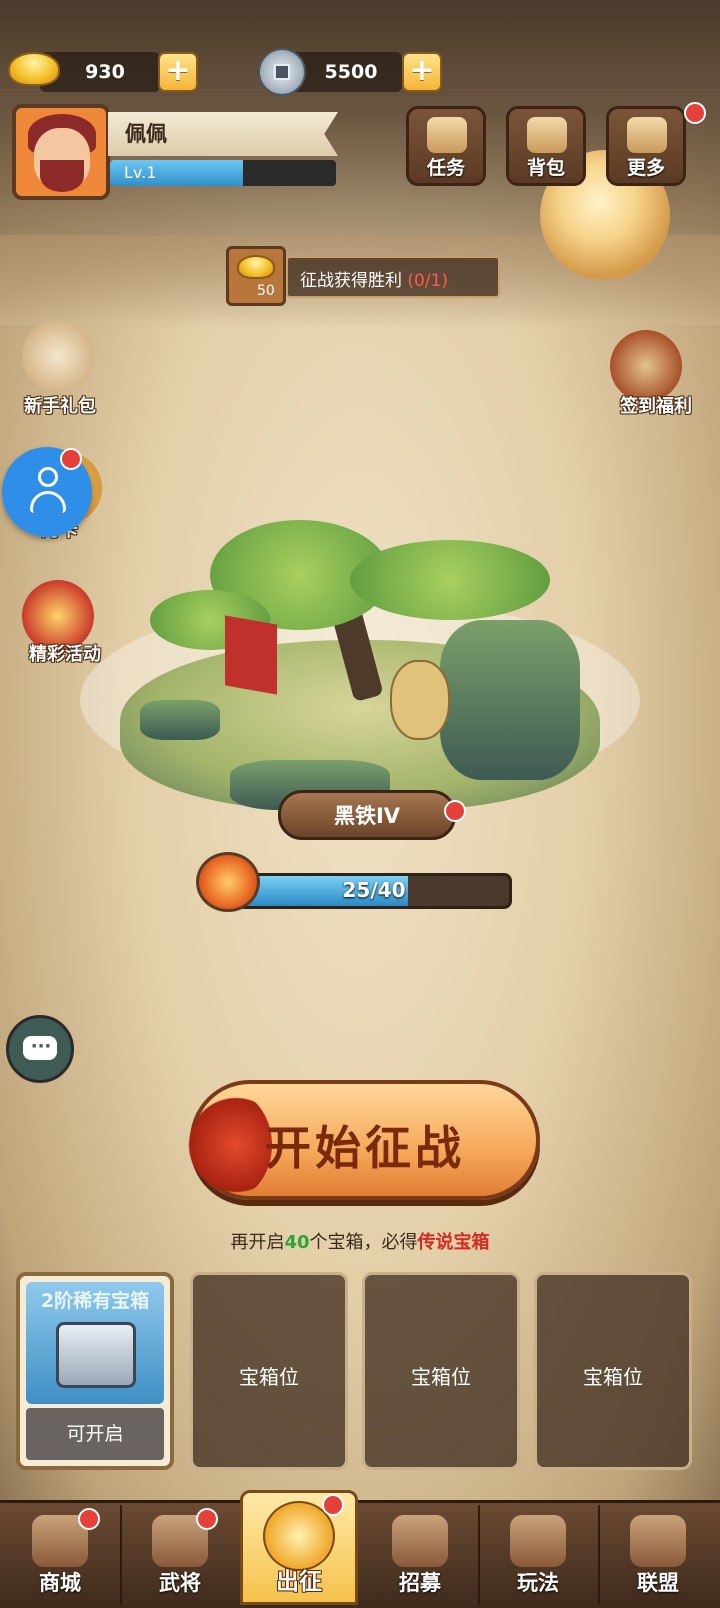 The image size is (720, 1608). Describe the element at coordinates (428, 281) in the screenshot. I see `task-progress: (0/1)` at that location.